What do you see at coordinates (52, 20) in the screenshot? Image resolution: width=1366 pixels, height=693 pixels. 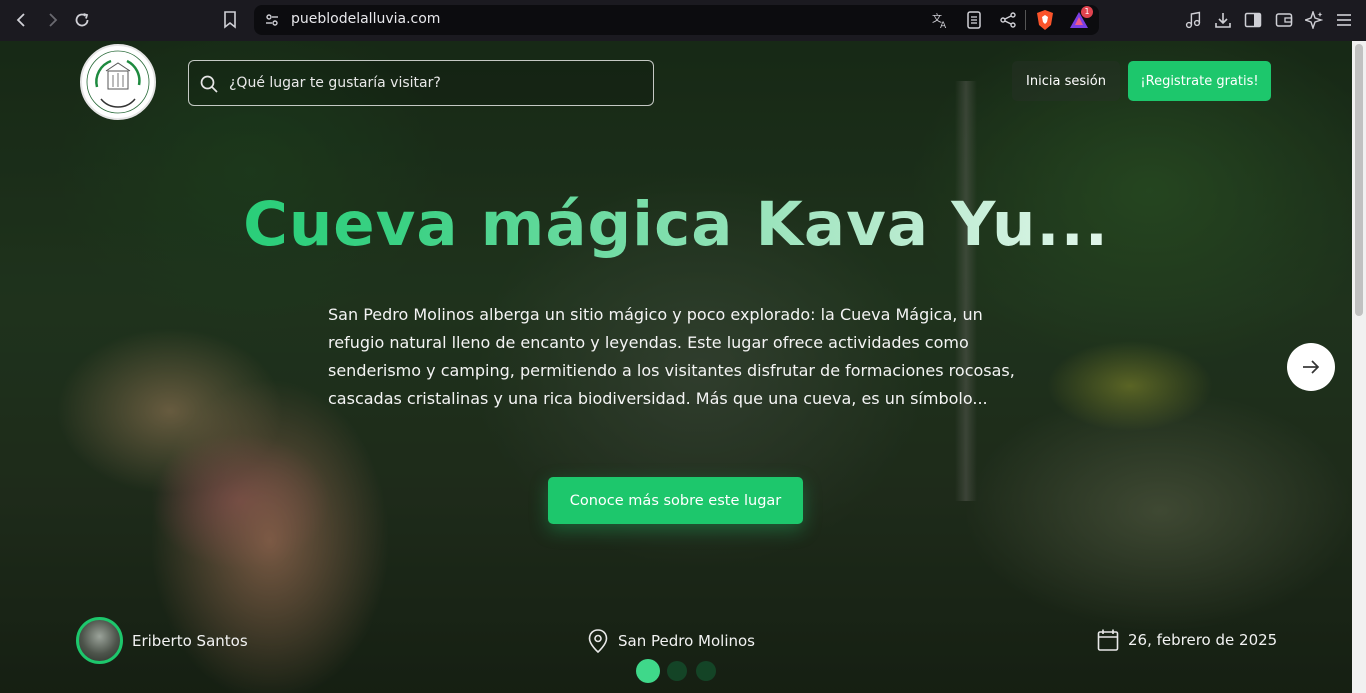 I see `forward-icon` at bounding box center [52, 20].